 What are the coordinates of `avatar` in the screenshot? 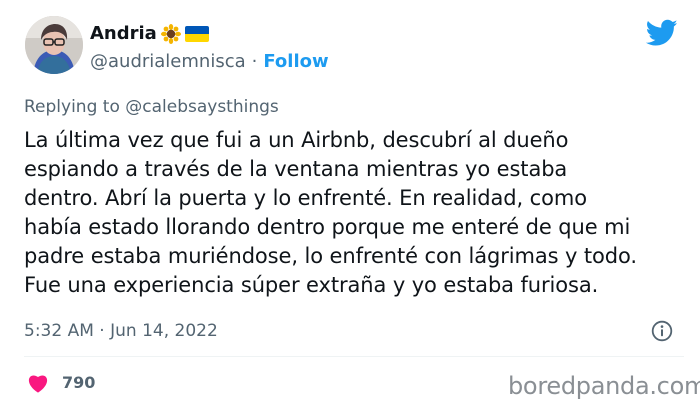 It's located at (54, 45).